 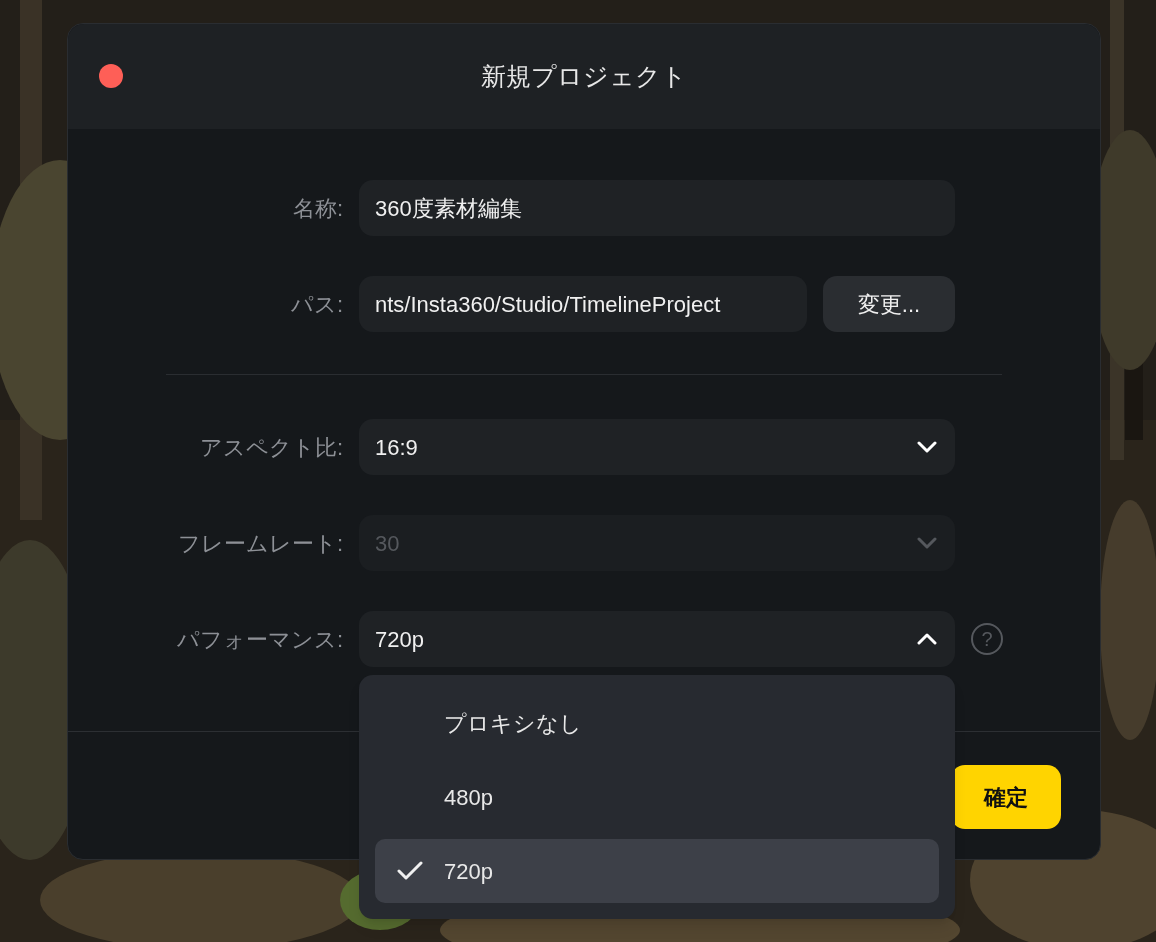 I want to click on window-title: 新規プロジェクト, so click(x=584, y=76).